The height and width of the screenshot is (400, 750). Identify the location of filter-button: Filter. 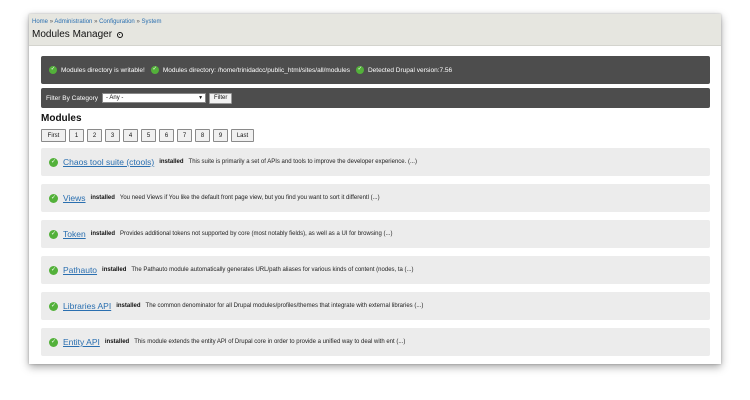
(221, 98).